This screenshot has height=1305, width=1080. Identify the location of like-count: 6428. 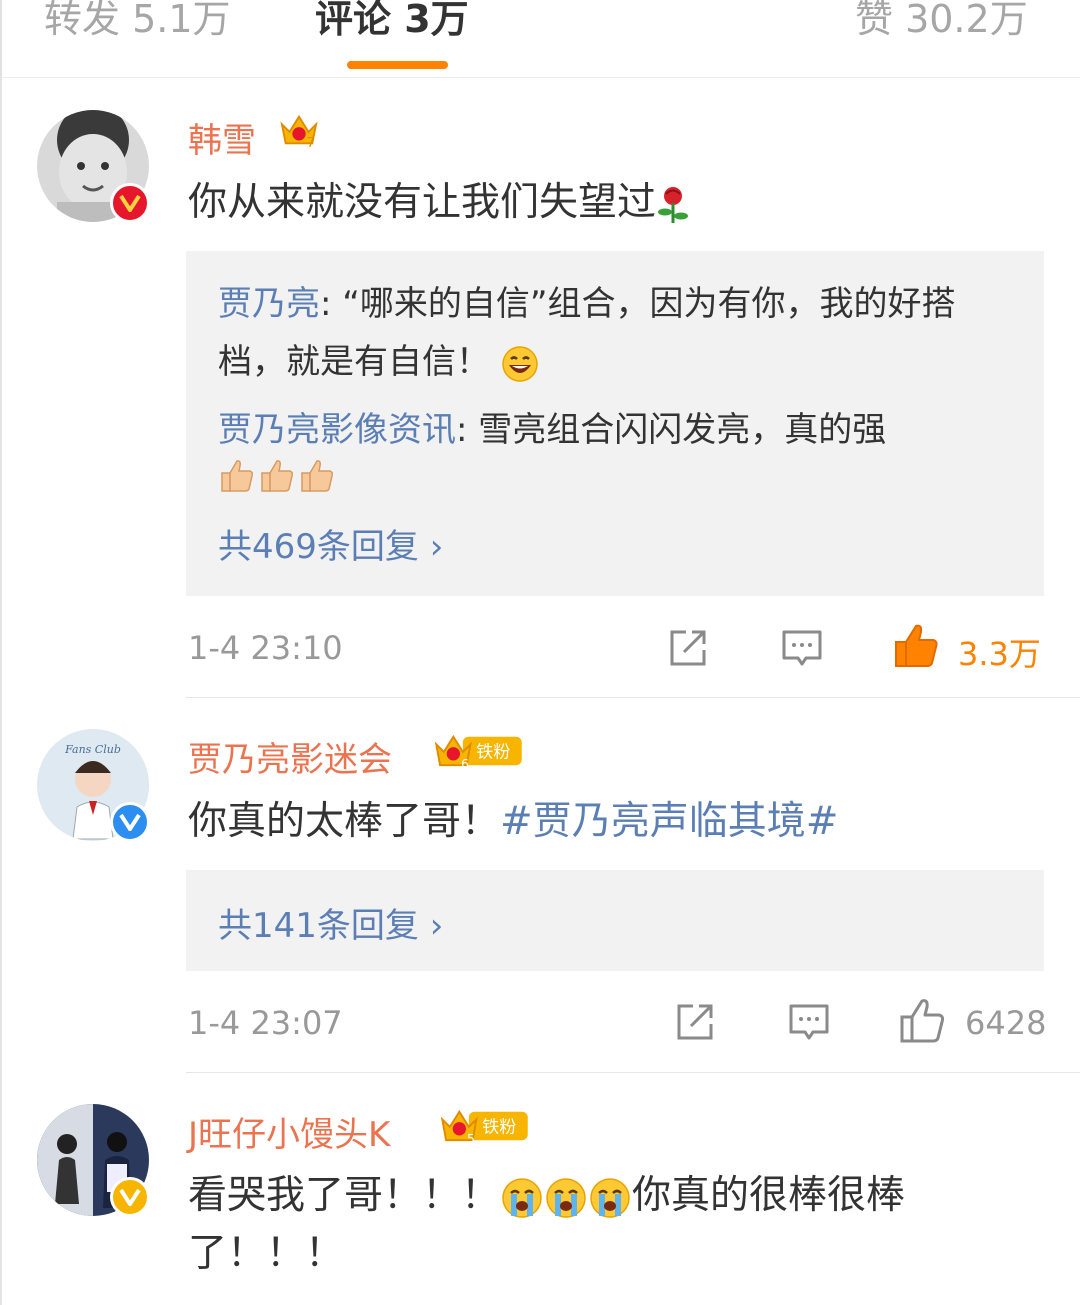
(1006, 1023).